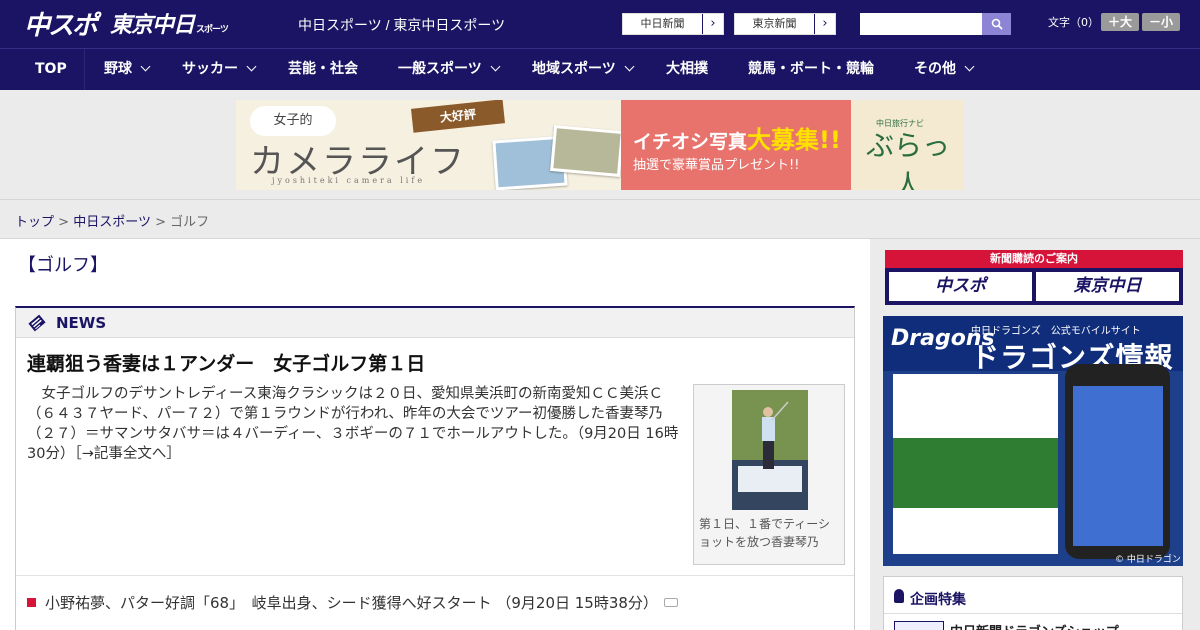 Image resolution: width=1200 pixels, height=630 pixels. I want to click on site-links: 中日スポーツ / 東京中日スポーツ, so click(401, 25).